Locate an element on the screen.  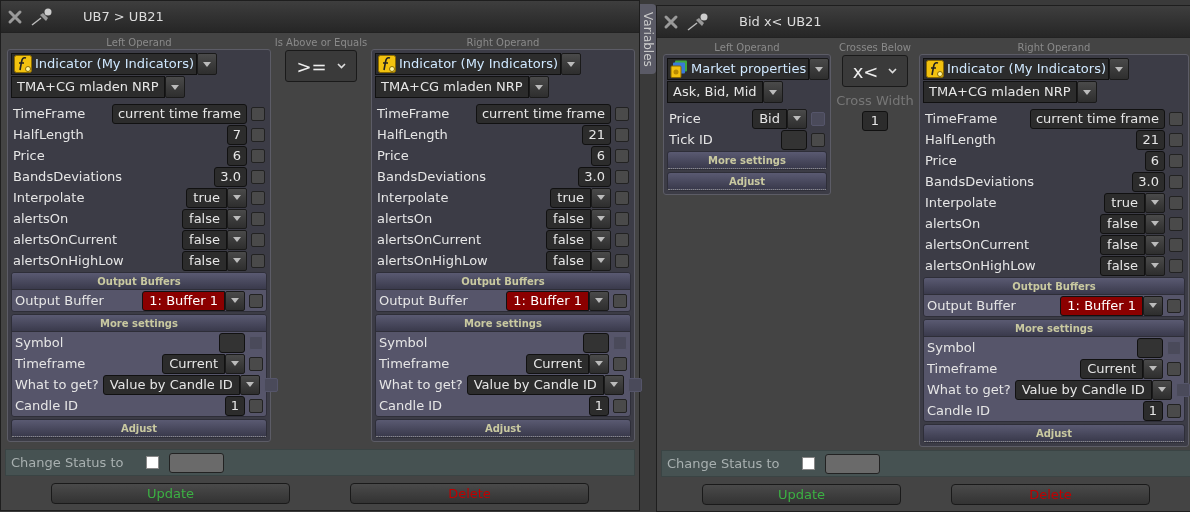
dropdown-field: Bid is located at coordinates (769, 118).